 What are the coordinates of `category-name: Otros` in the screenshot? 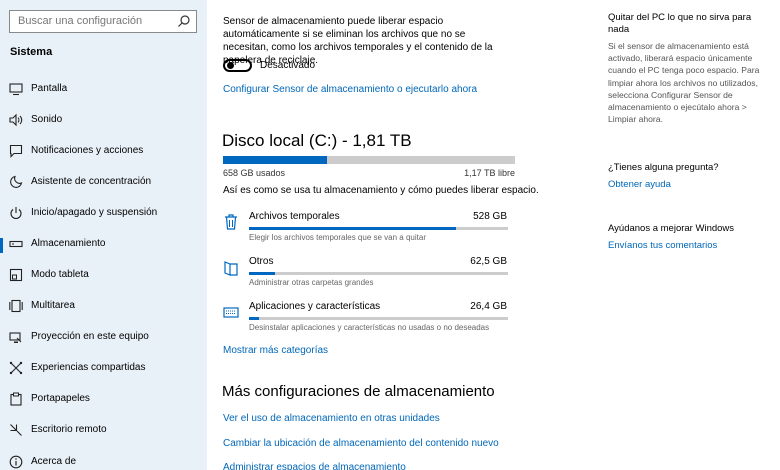 It's located at (261, 261).